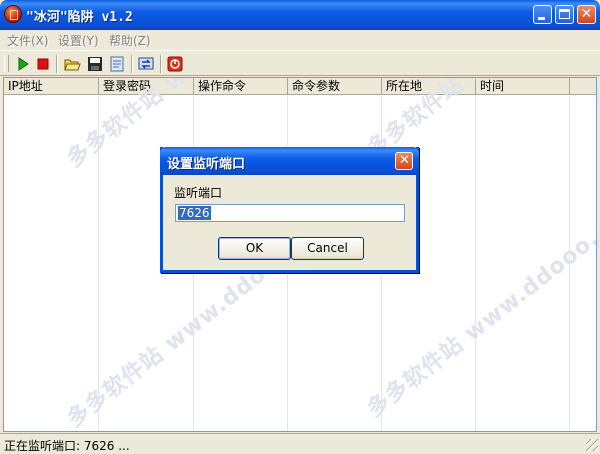 The image size is (600, 454). Describe the element at coordinates (13, 14) in the screenshot. I see `app-icon` at that location.